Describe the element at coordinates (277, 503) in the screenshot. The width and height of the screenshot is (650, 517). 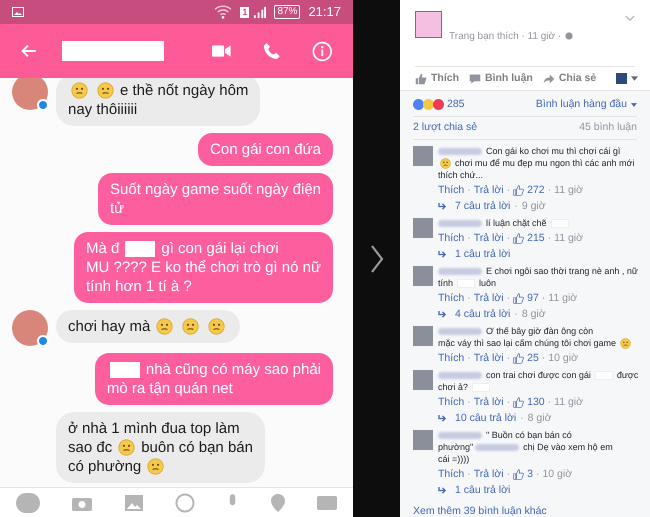
I see `location-pin-icon` at that location.